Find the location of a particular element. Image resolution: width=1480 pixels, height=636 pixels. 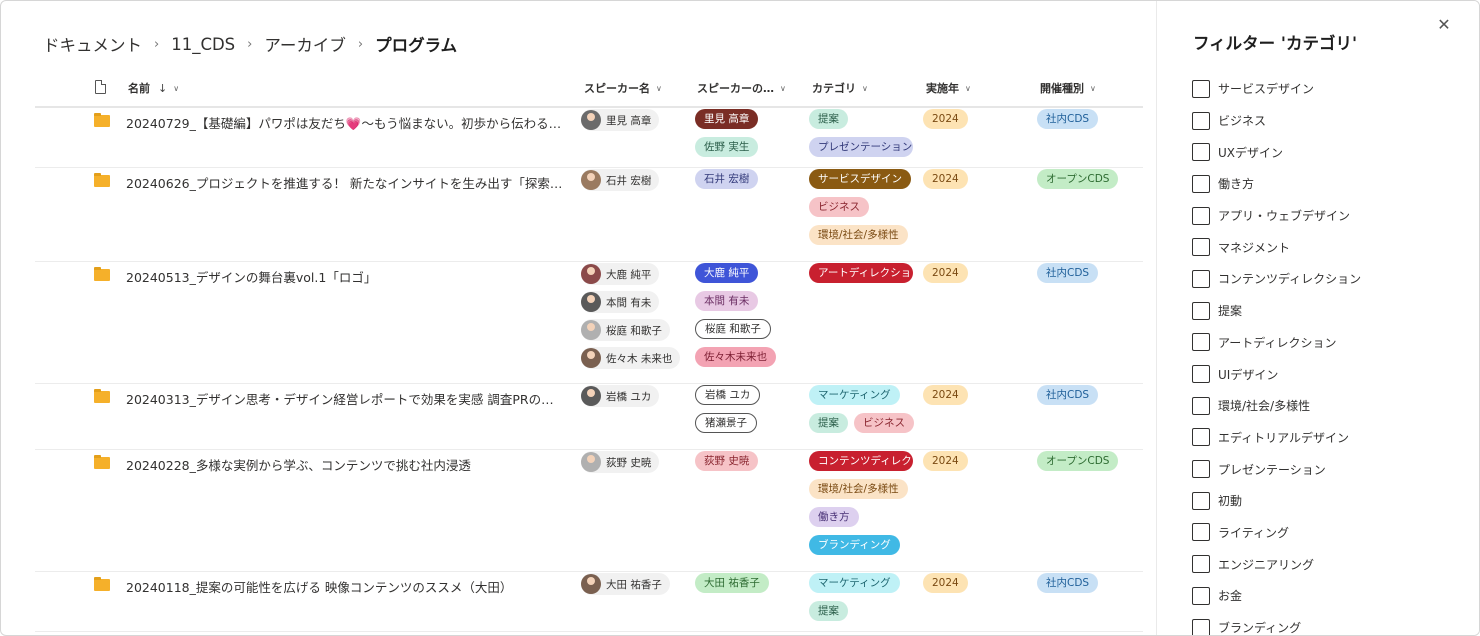

filter-option: アートディレクション is located at coordinates (1276, 343).